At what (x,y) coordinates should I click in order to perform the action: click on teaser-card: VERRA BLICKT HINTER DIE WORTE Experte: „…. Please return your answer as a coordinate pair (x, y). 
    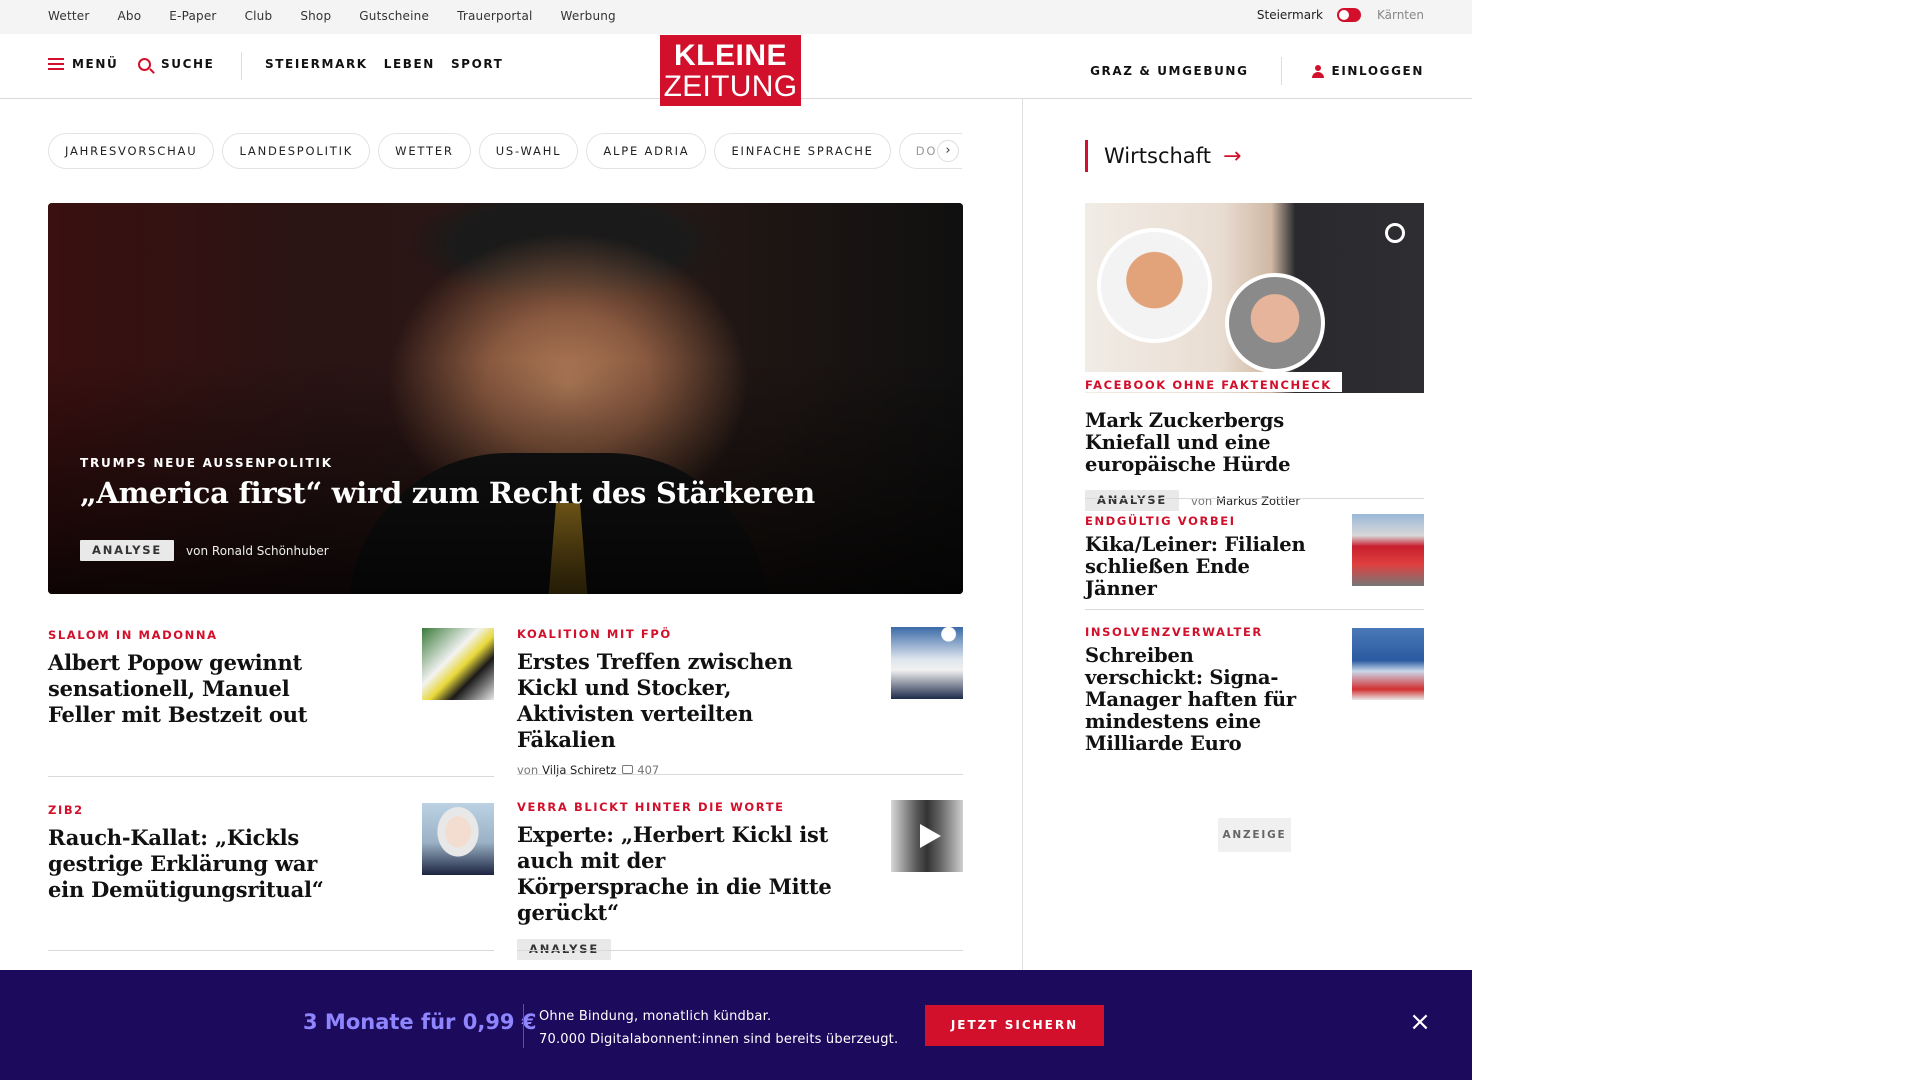
    Looking at the image, I should click on (740, 880).